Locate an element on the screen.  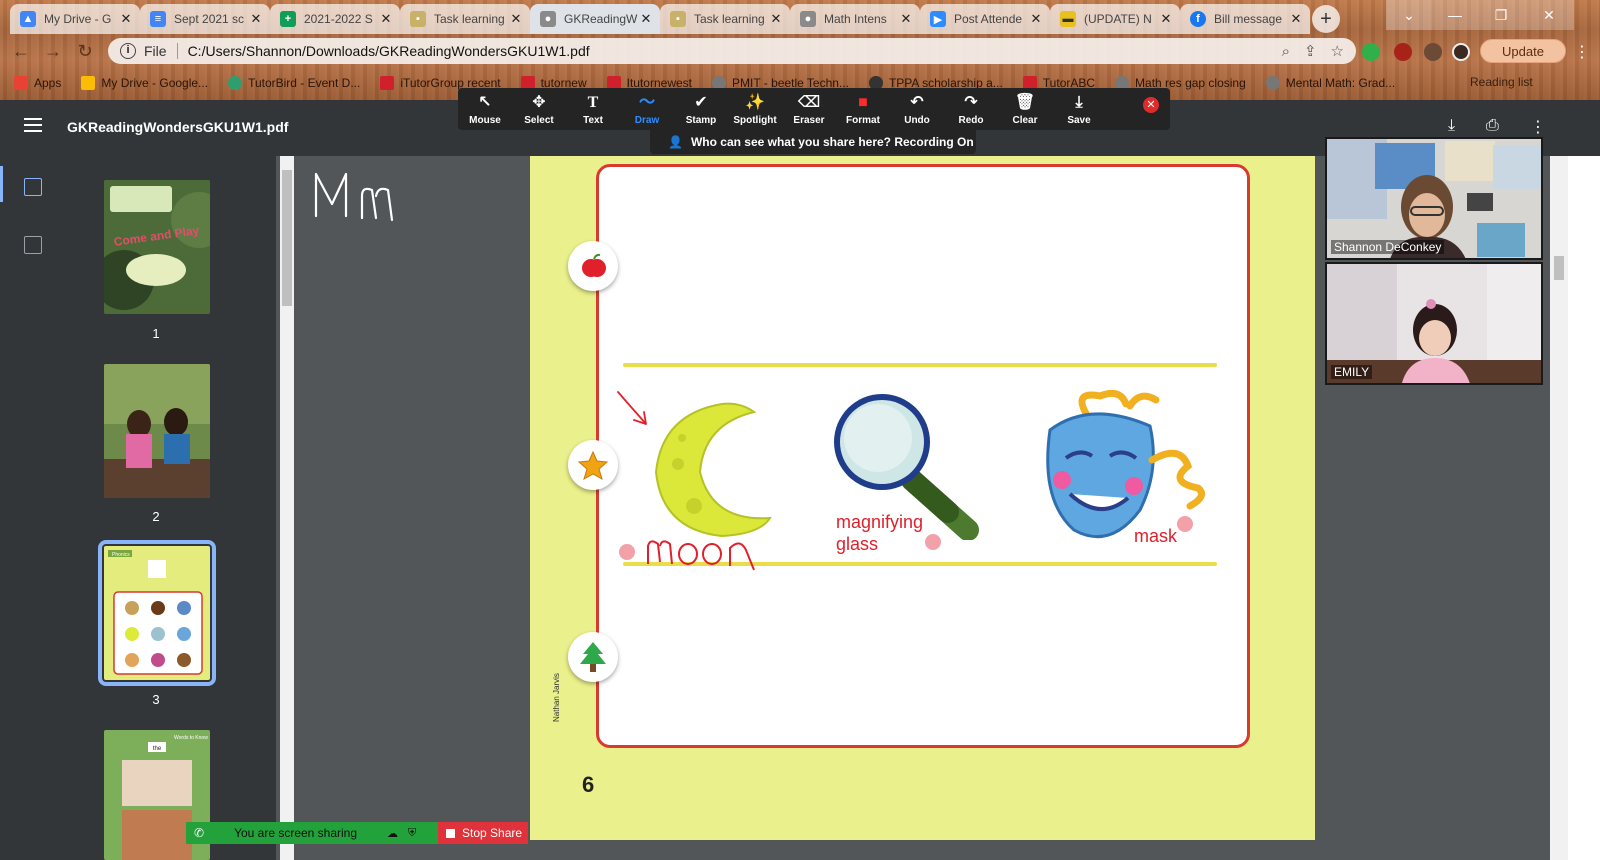
ublock-icon is located at coordinates (1403, 52).